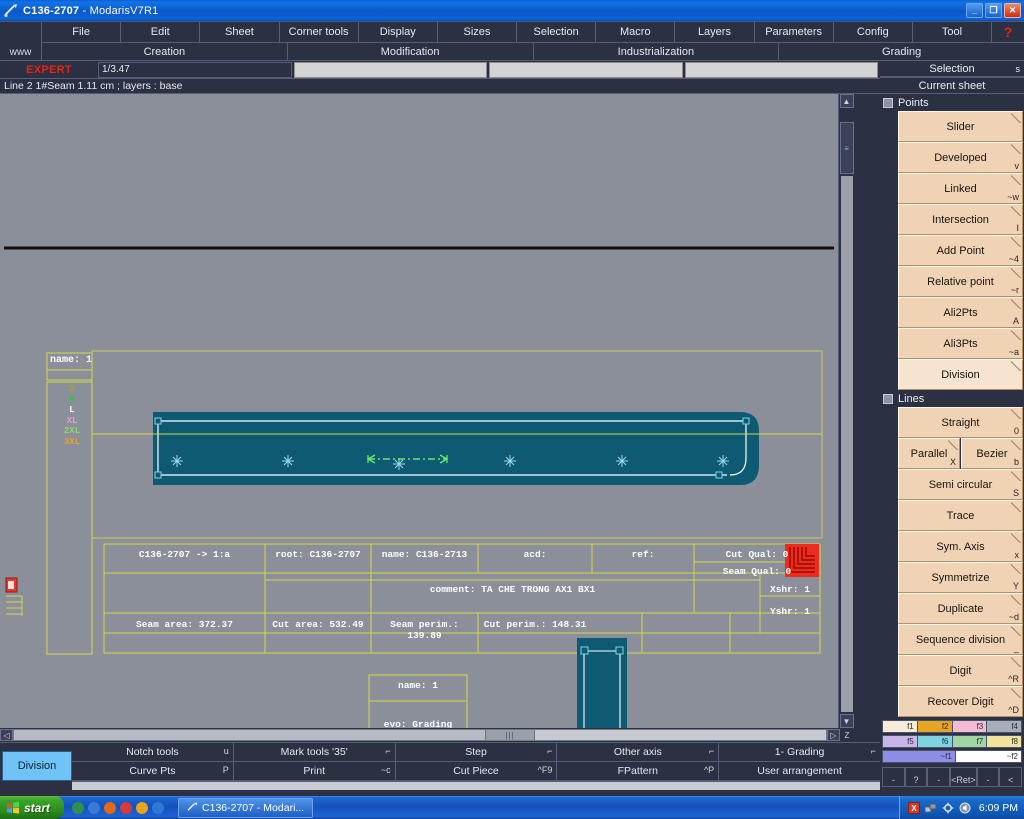 This screenshot has height=819, width=1024. I want to click on system-clock: 6:09 PM, so click(998, 808).